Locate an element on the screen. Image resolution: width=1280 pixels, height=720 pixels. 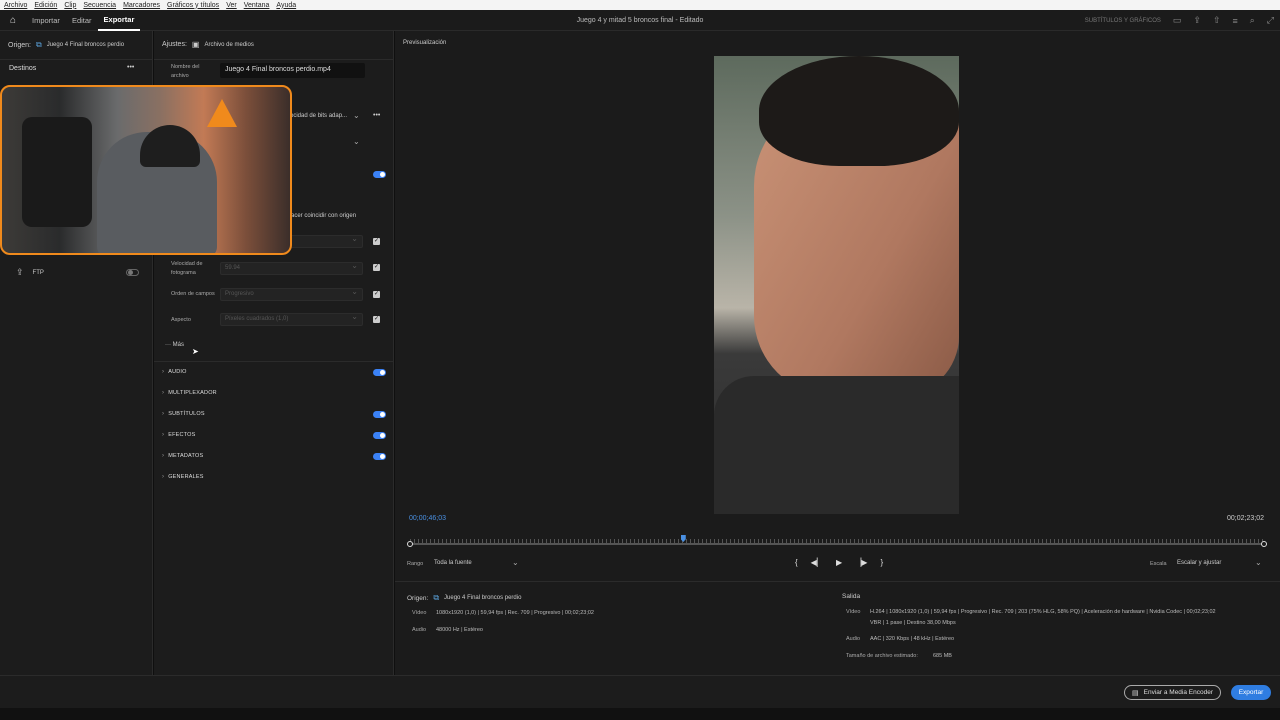
source-title: Origen: is located at coordinates (418, 598).